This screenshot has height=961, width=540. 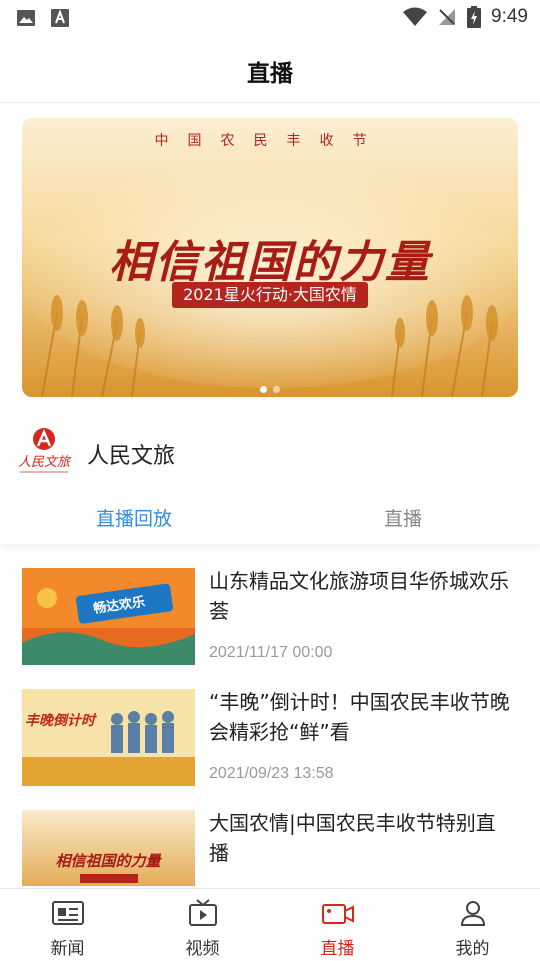 What do you see at coordinates (67, 913) in the screenshot?
I see `news-icon` at bounding box center [67, 913].